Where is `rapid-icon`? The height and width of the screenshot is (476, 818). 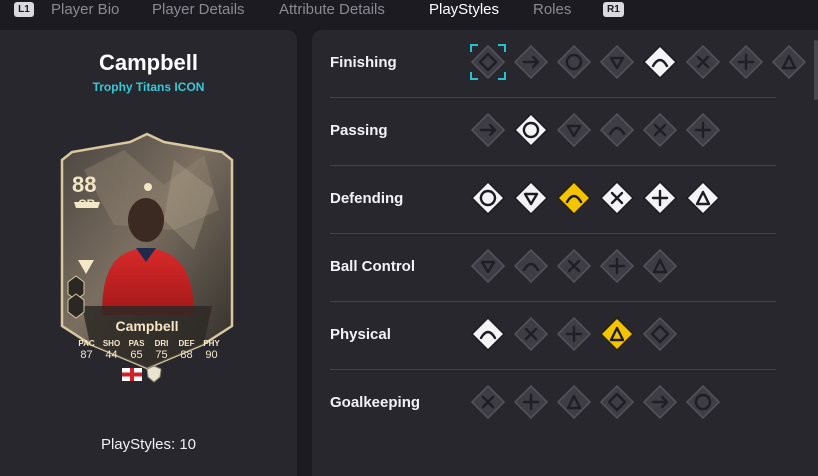 rapid-icon is located at coordinates (531, 266).